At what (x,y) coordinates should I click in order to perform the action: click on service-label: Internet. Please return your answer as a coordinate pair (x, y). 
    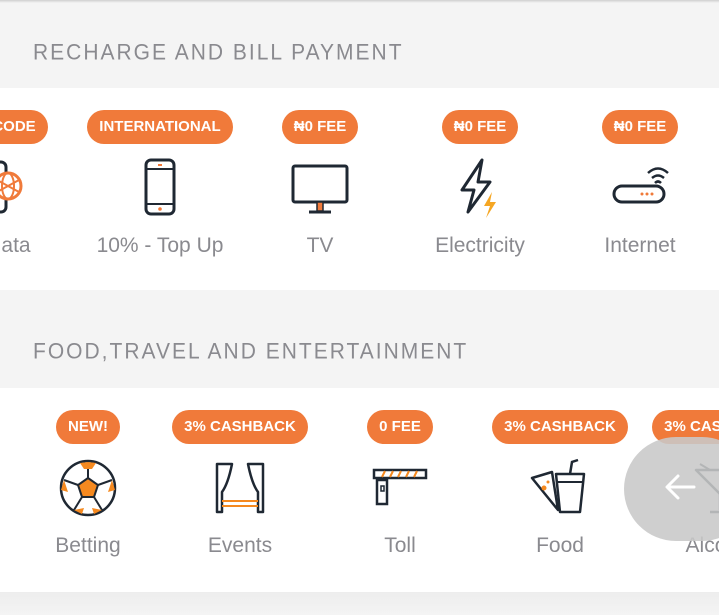
    Looking at the image, I should click on (640, 245).